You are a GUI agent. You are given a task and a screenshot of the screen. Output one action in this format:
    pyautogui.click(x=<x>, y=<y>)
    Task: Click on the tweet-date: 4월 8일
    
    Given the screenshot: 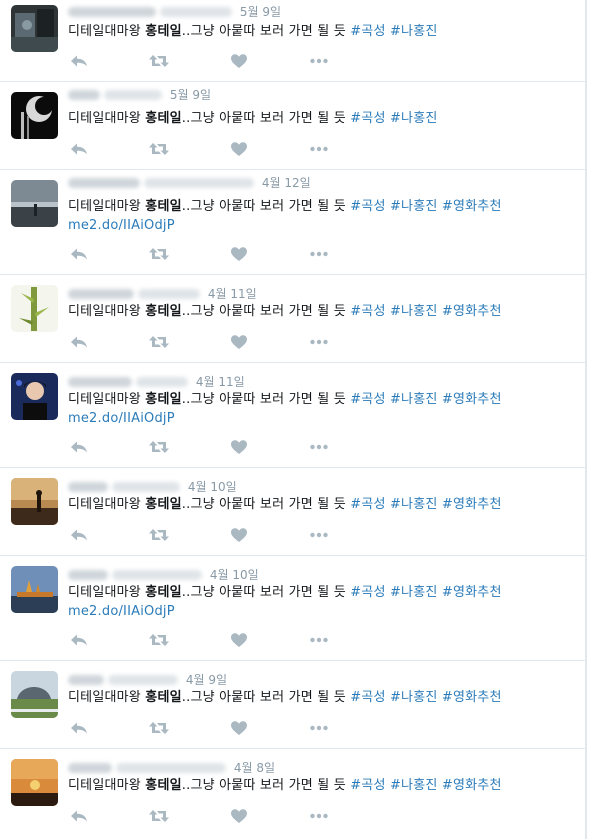 What is the action you would take?
    pyautogui.click(x=254, y=768)
    